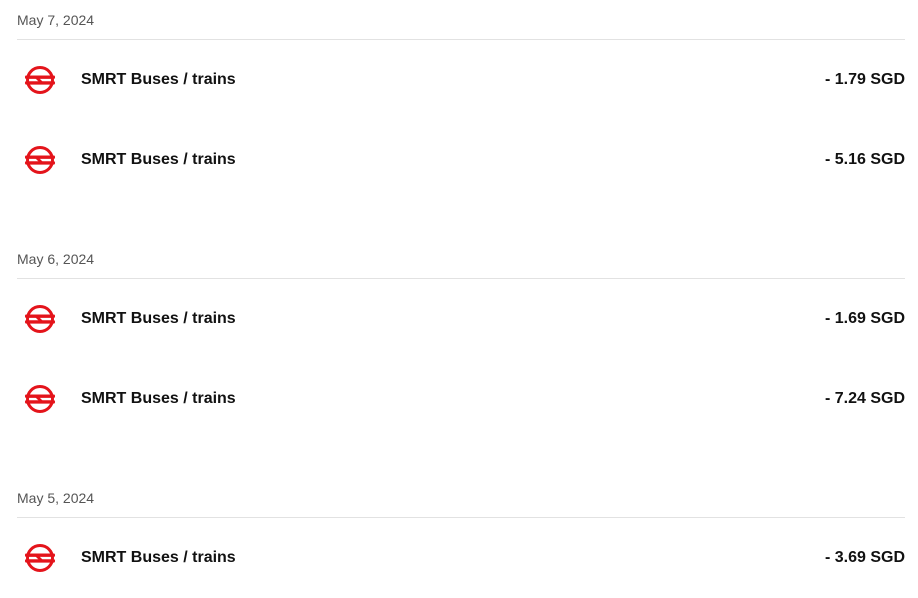  What do you see at coordinates (864, 318) in the screenshot?
I see `transaction-amount: - 1.69 SGD` at bounding box center [864, 318].